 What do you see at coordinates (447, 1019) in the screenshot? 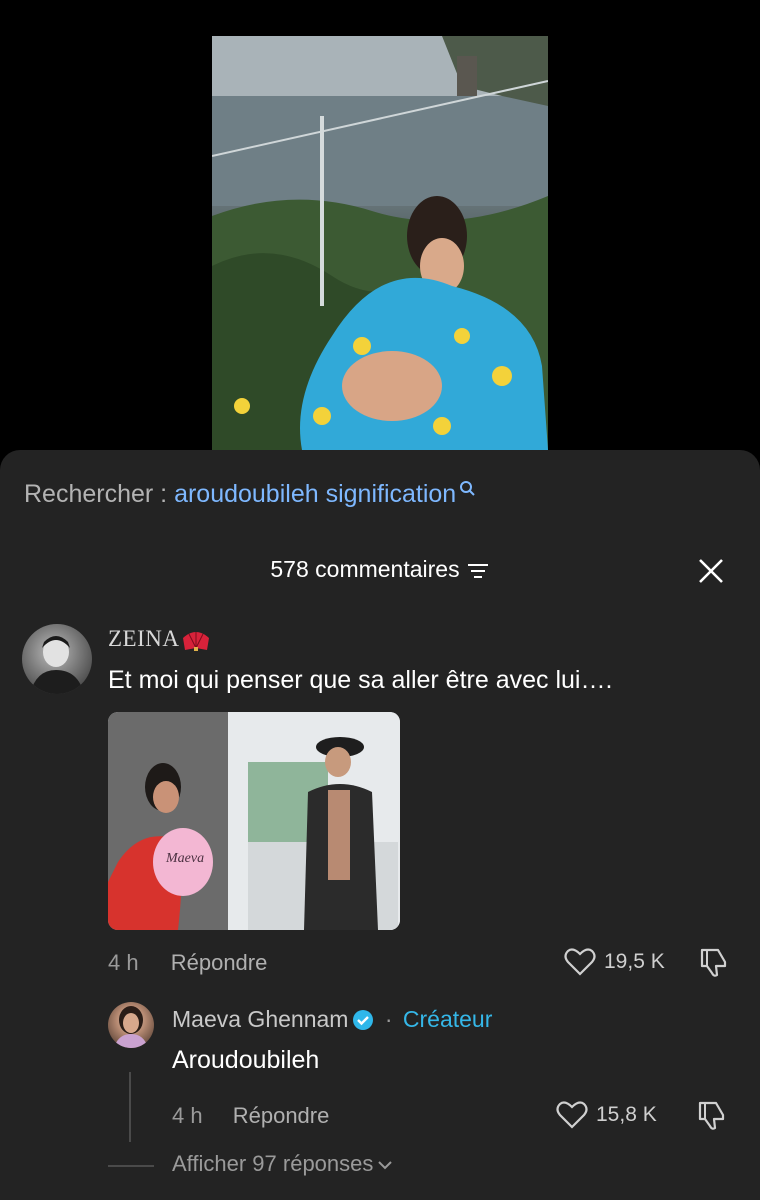
I see `creator-badge: Créateur` at bounding box center [447, 1019].